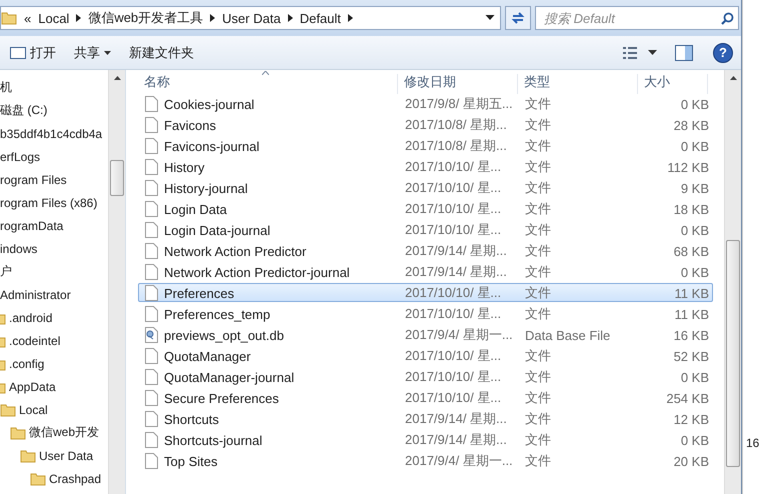 The width and height of the screenshot is (762, 494). What do you see at coordinates (28, 455) in the screenshot?
I see `folder-icon` at bounding box center [28, 455].